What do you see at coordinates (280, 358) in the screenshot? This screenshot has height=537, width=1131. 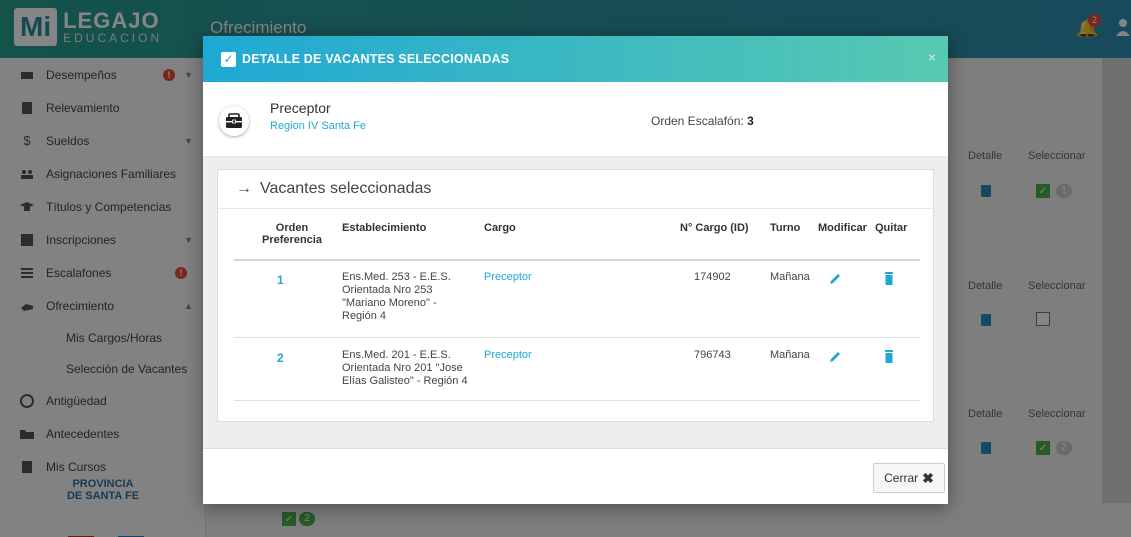 I see `row-orden: 2` at bounding box center [280, 358].